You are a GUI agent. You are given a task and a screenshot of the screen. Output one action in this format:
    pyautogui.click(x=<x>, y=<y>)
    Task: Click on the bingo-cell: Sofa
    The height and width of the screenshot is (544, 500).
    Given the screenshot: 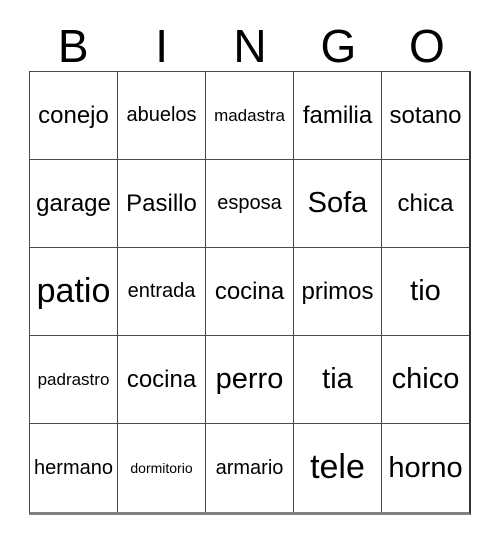 What is the action you would take?
    pyautogui.click(x=338, y=204)
    